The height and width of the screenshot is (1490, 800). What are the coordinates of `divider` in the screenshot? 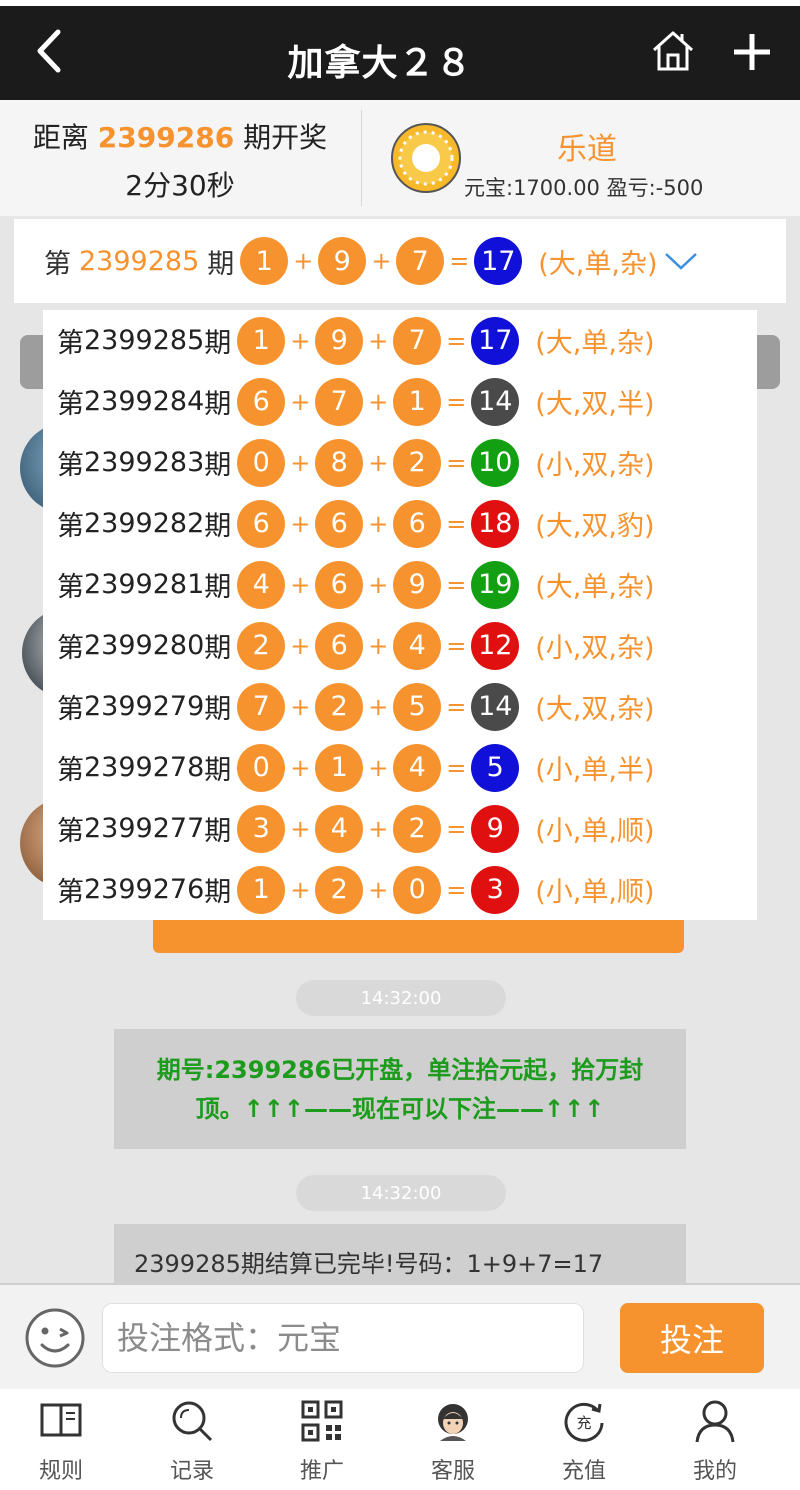 It's located at (361, 158).